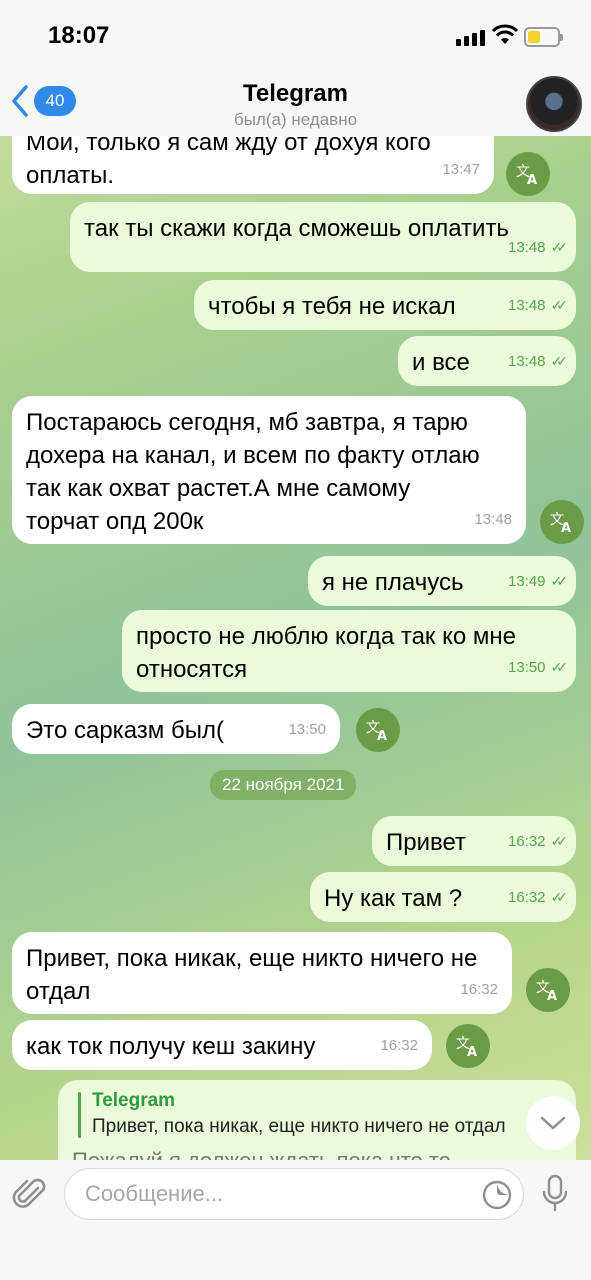 This screenshot has width=591, height=1280. I want to click on message-field, so click(294, 1194).